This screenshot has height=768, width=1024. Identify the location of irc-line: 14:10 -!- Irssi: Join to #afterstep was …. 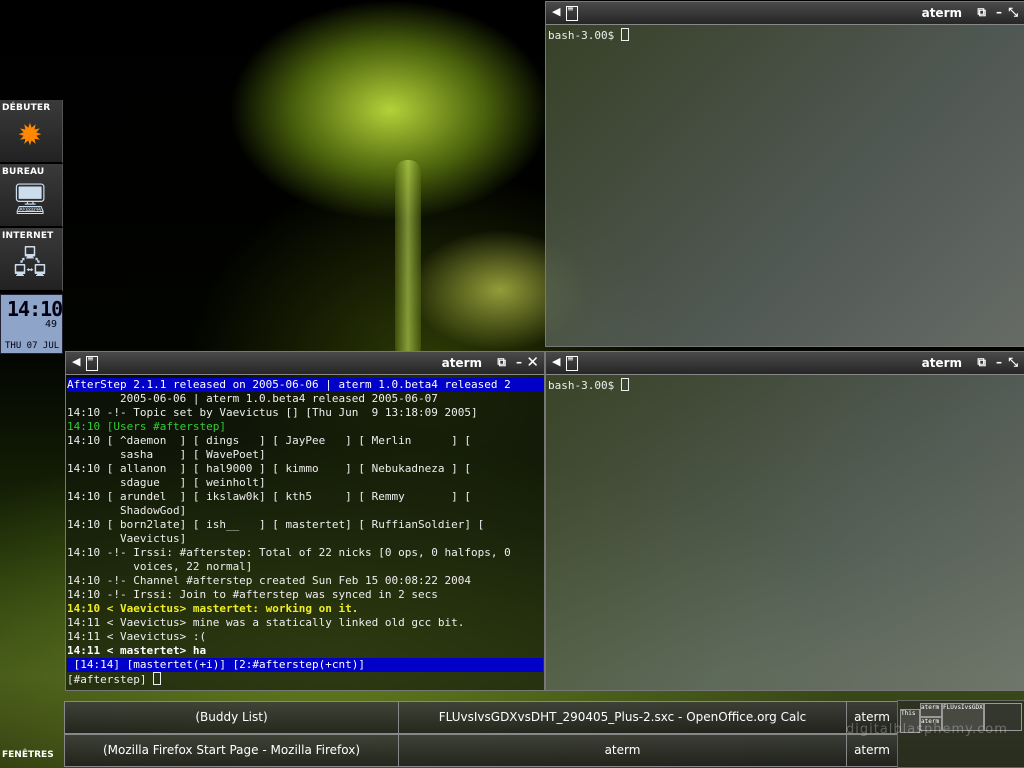
(252, 594).